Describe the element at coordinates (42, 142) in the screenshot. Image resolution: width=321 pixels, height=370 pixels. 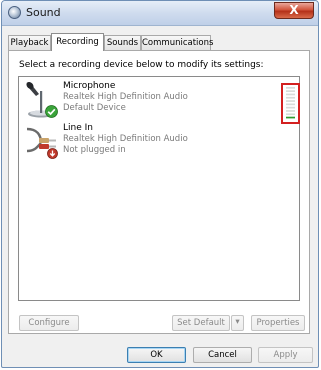
I see `line-in-cable-icon` at that location.